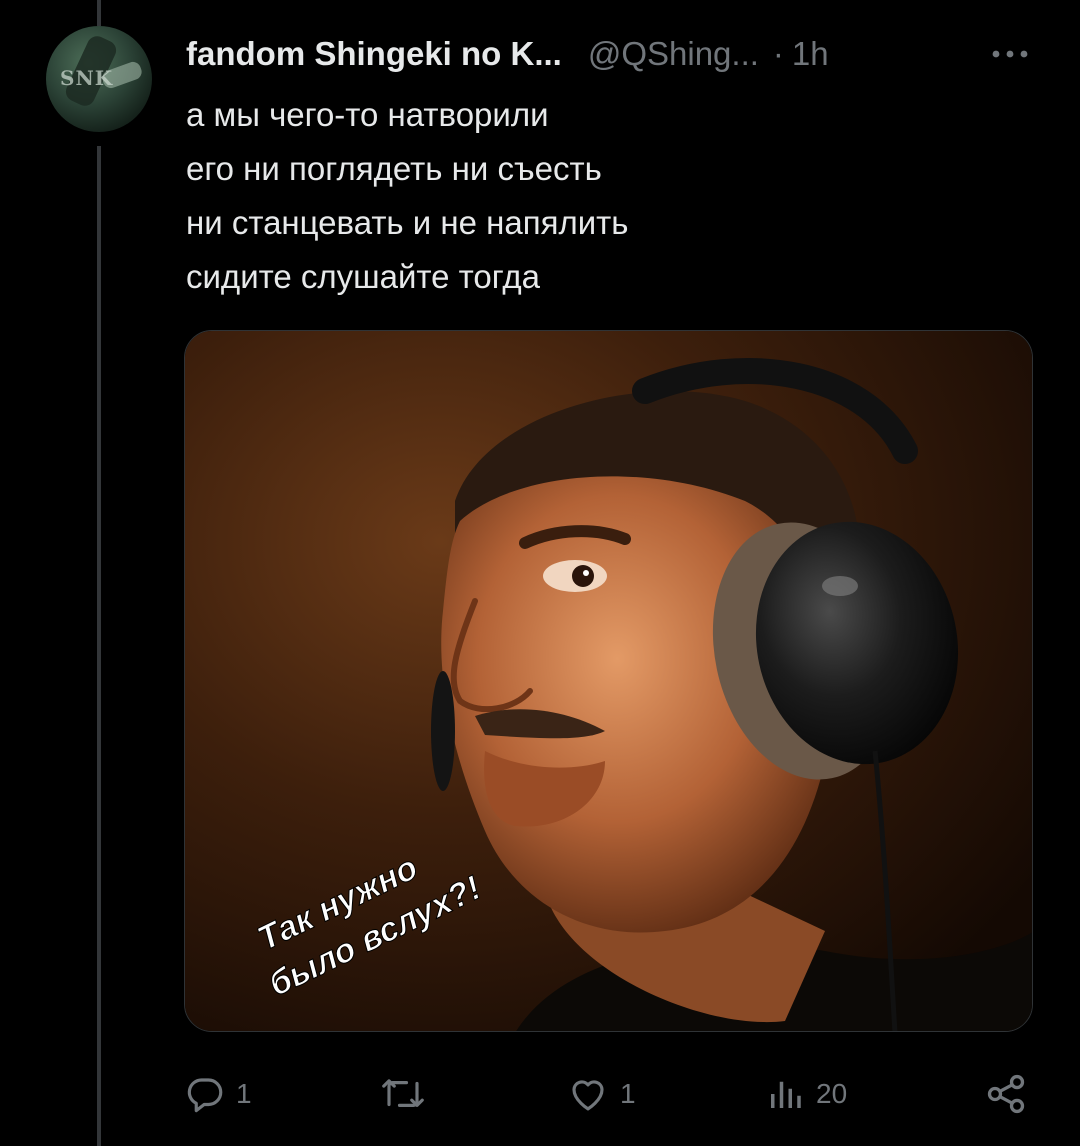 The height and width of the screenshot is (1146, 1080). What do you see at coordinates (810, 54) in the screenshot?
I see `tweet-time: 1h` at bounding box center [810, 54].